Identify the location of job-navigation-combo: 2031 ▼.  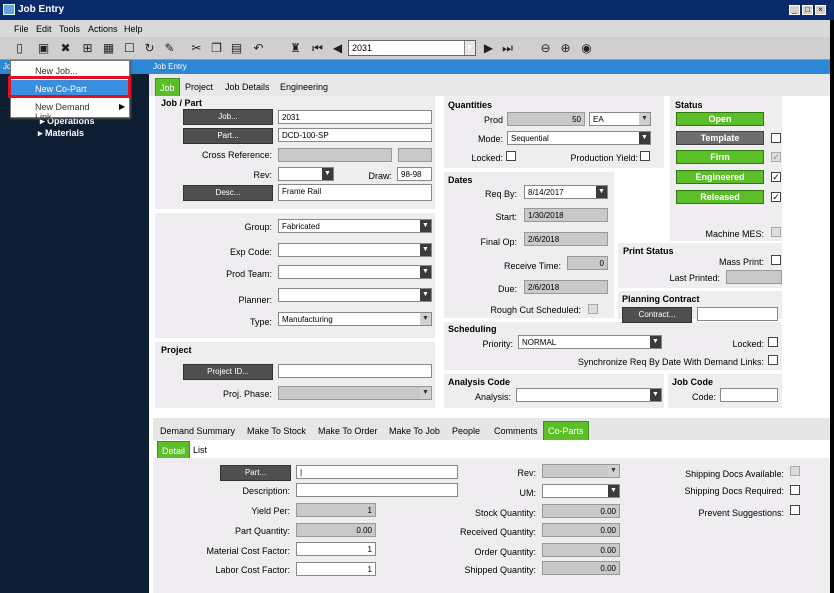
(412, 48).